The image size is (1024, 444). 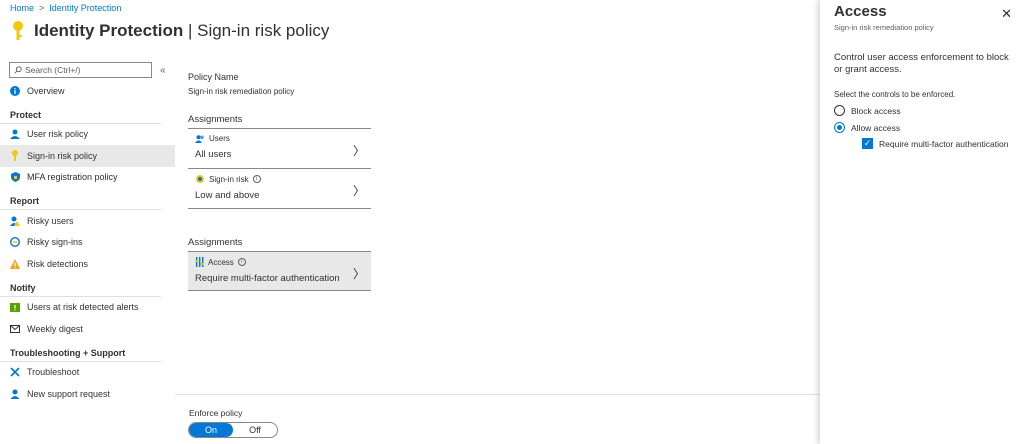 I want to click on require-mfa-option: ✓ Require multi-factor authentication, so click(x=938, y=143).